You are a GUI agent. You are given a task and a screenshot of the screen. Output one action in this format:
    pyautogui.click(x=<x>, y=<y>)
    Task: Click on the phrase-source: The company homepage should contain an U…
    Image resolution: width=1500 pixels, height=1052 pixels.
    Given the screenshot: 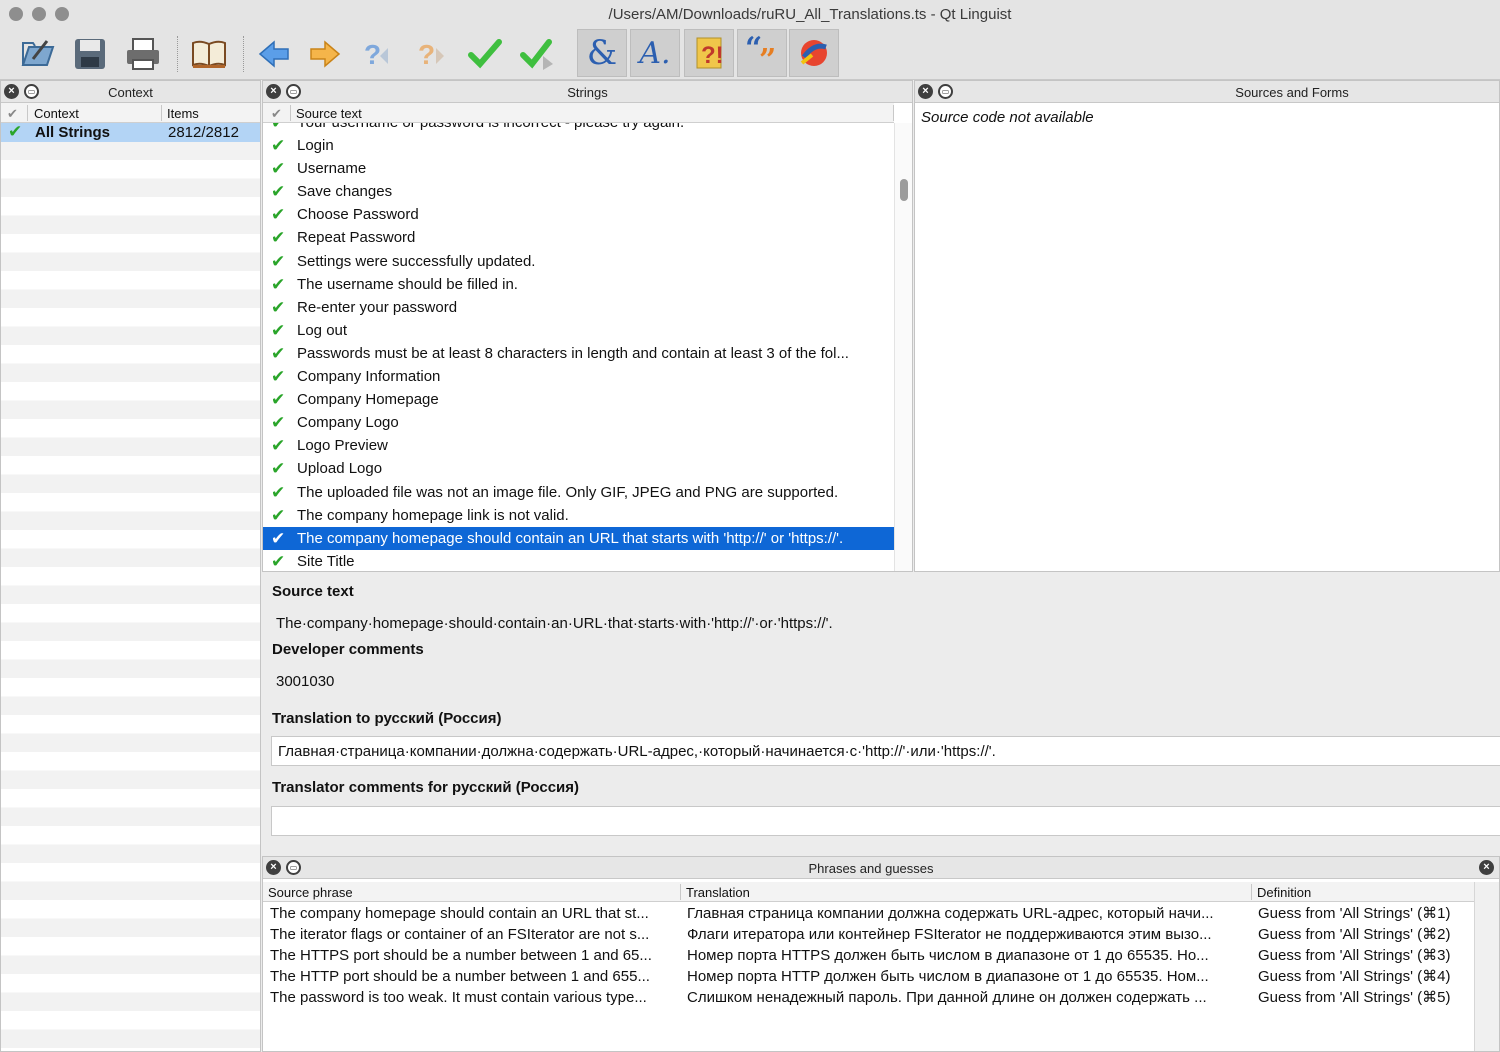 What is the action you would take?
    pyautogui.click(x=459, y=913)
    